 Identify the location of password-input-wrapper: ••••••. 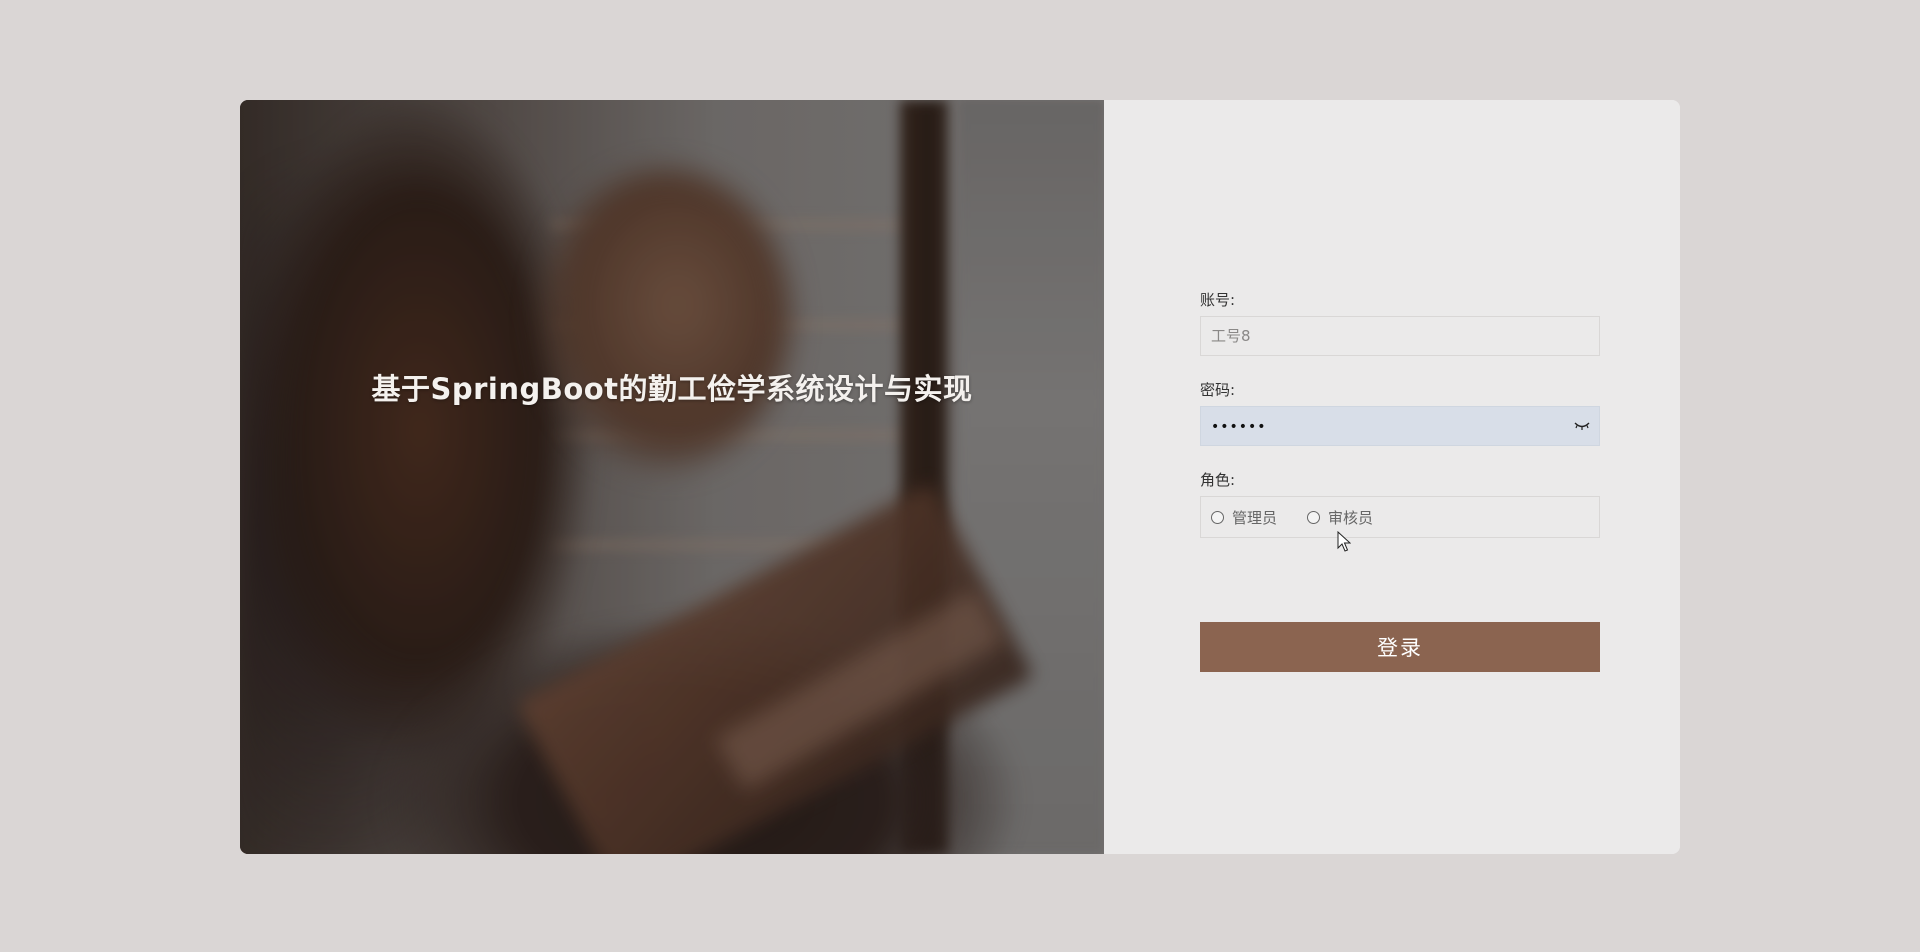
(1400, 426).